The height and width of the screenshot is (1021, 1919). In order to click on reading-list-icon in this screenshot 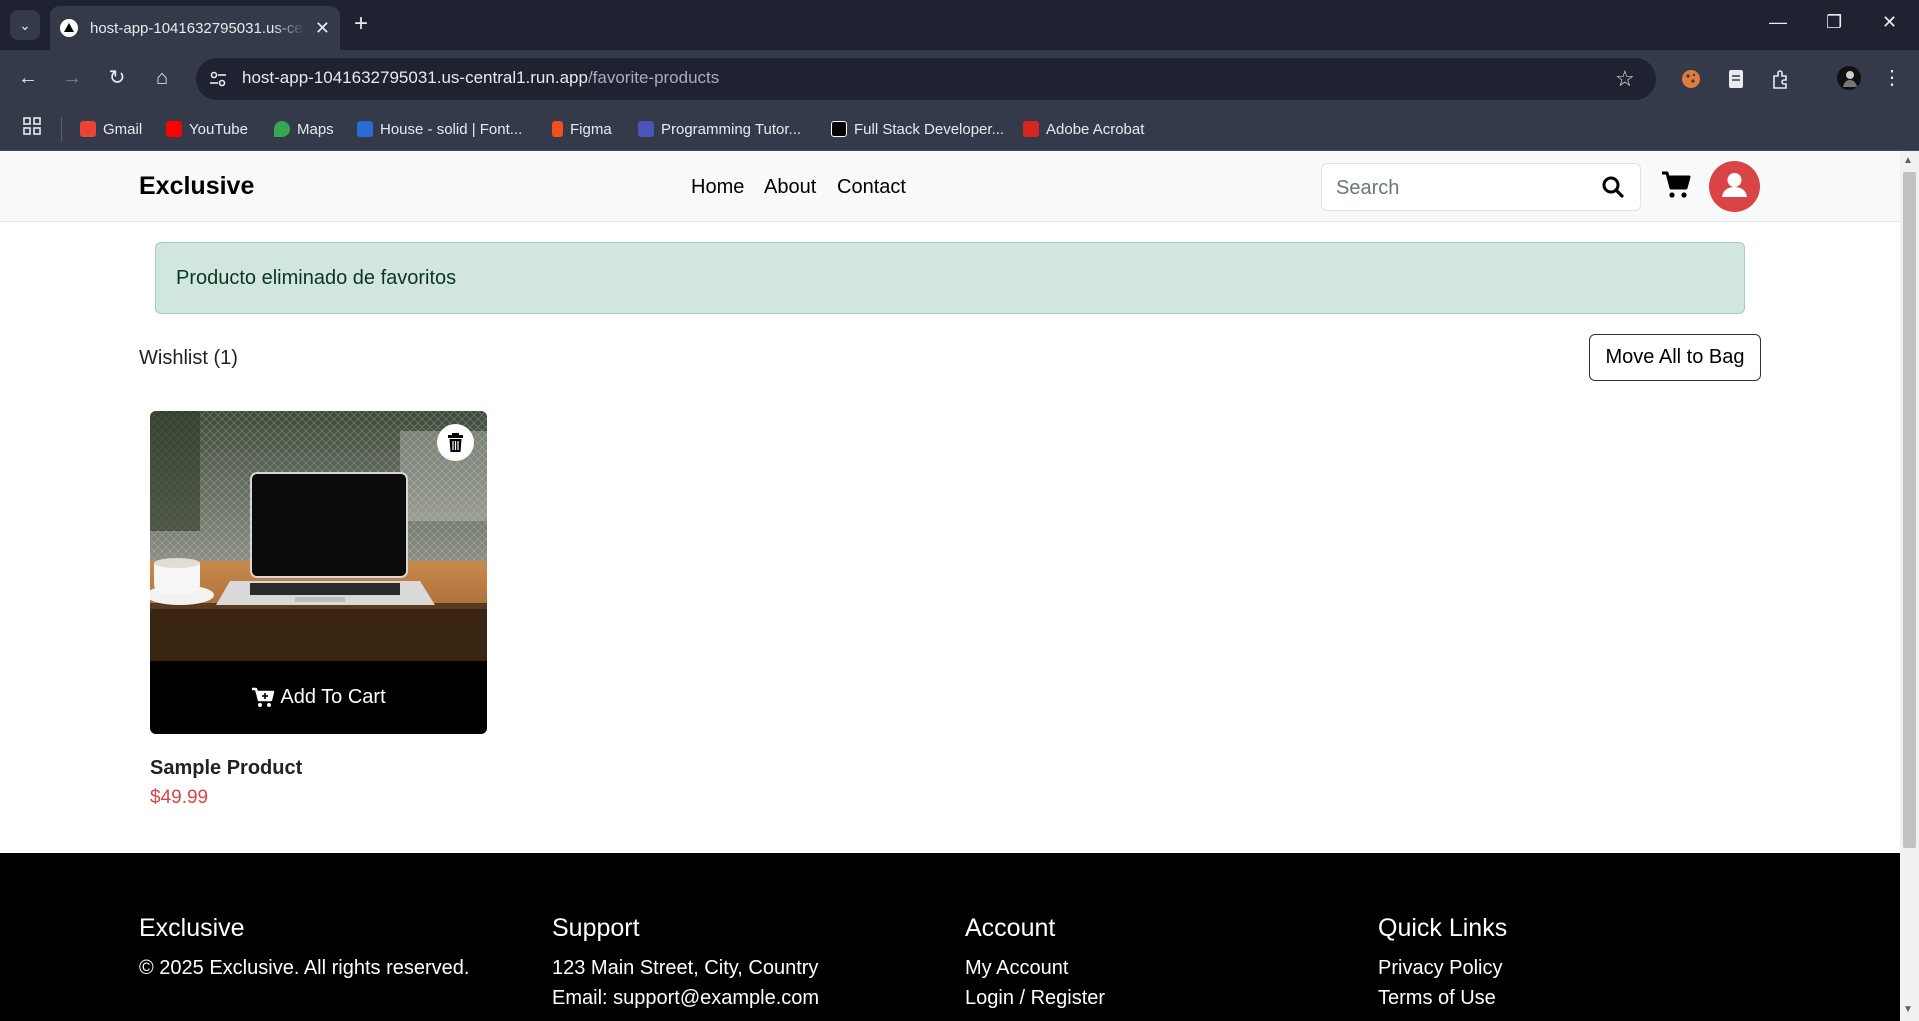, I will do `click(1736, 79)`.